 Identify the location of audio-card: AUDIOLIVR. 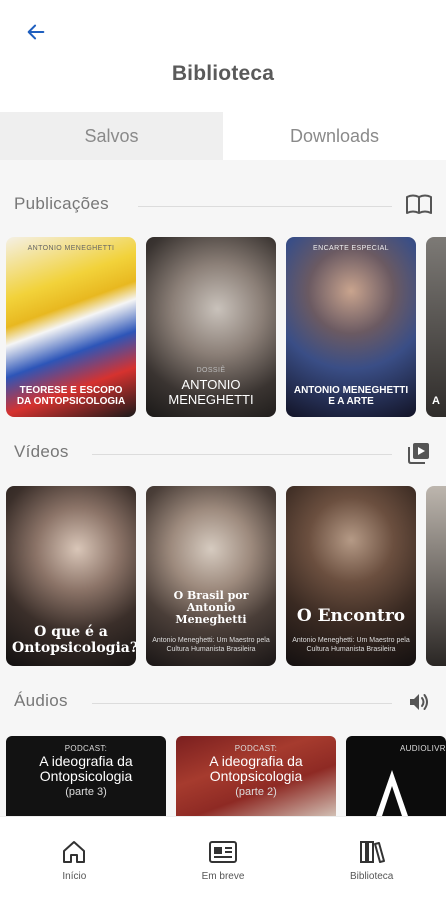
(396, 776).